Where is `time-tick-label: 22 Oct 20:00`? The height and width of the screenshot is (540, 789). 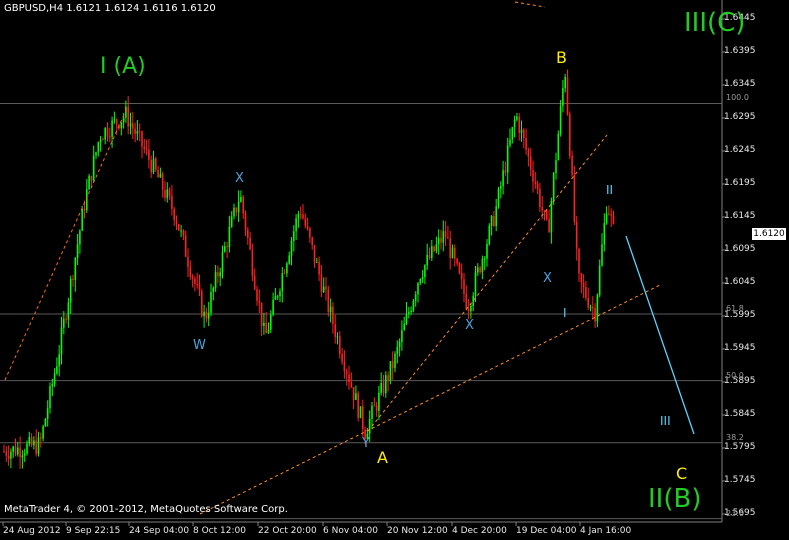 time-tick-label: 22 Oct 20:00 is located at coordinates (287, 531).